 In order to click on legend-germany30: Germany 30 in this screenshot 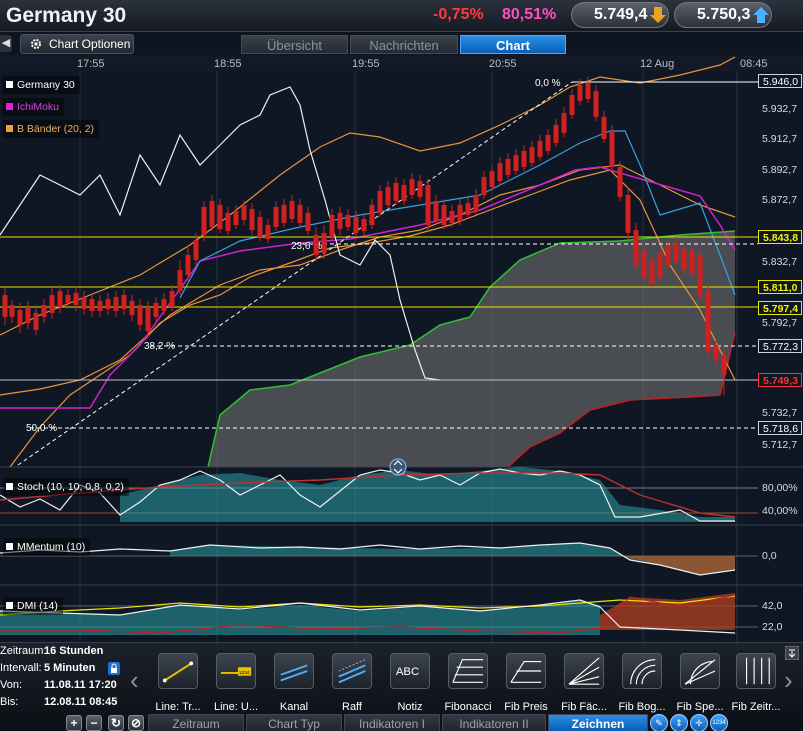, I will do `click(41, 85)`.